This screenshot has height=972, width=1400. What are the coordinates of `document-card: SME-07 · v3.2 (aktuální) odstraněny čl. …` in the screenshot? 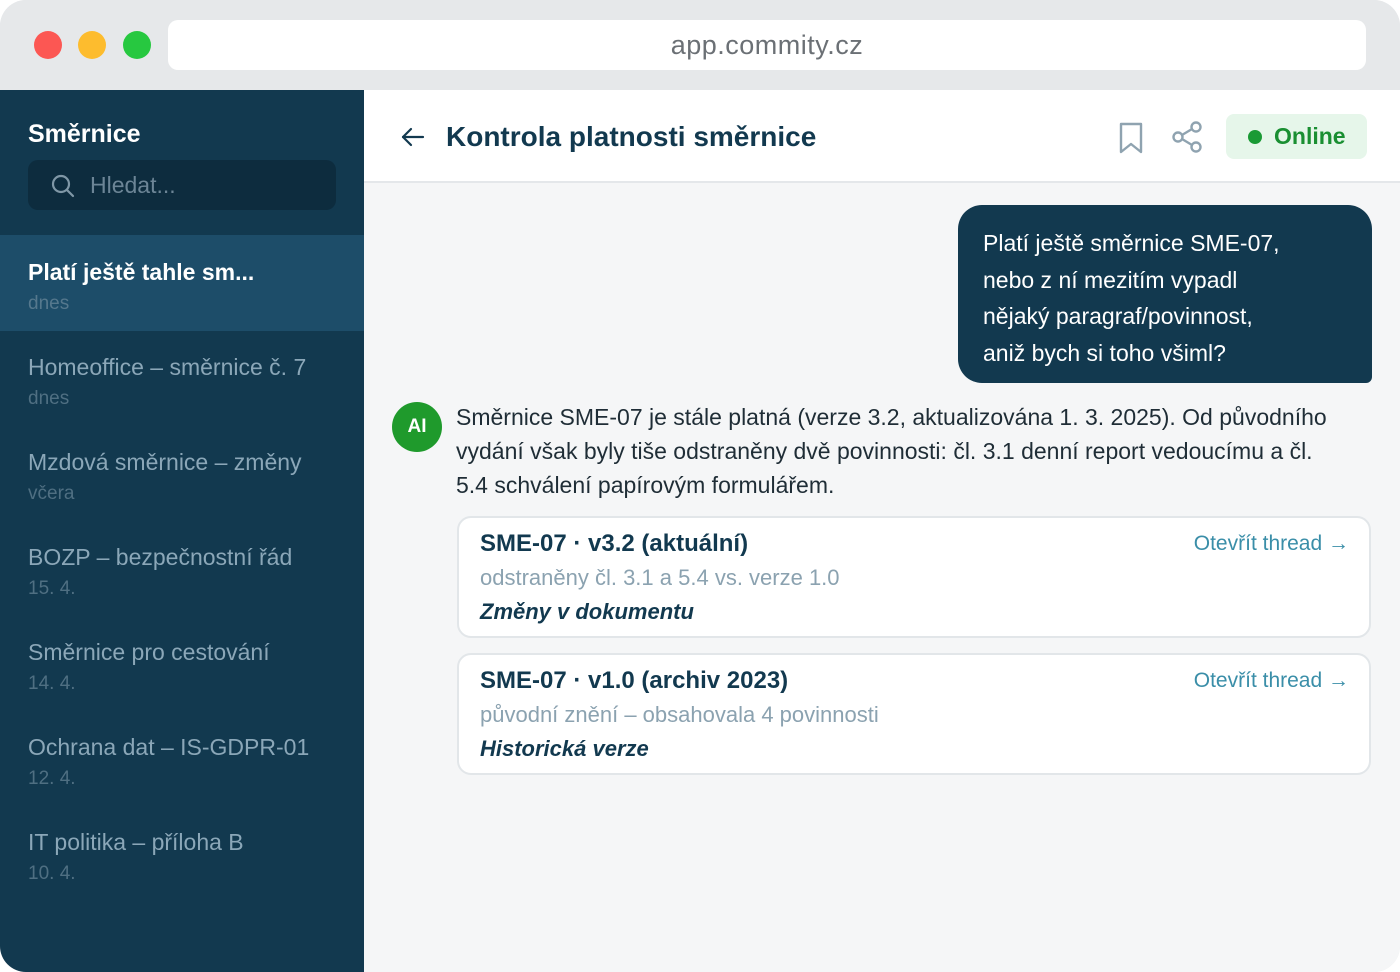 It's located at (914, 577).